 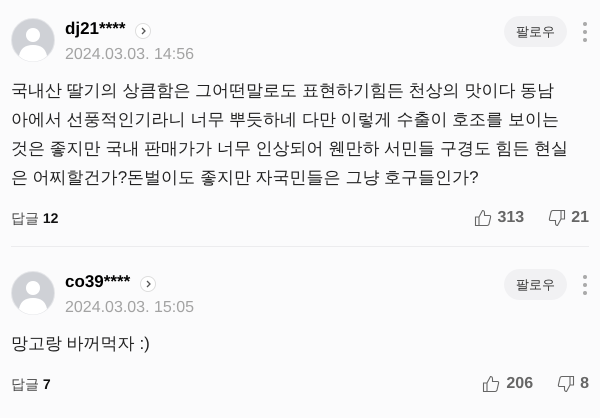 What do you see at coordinates (130, 308) in the screenshot?
I see `comment-date: 2024.03.03. 15:05` at bounding box center [130, 308].